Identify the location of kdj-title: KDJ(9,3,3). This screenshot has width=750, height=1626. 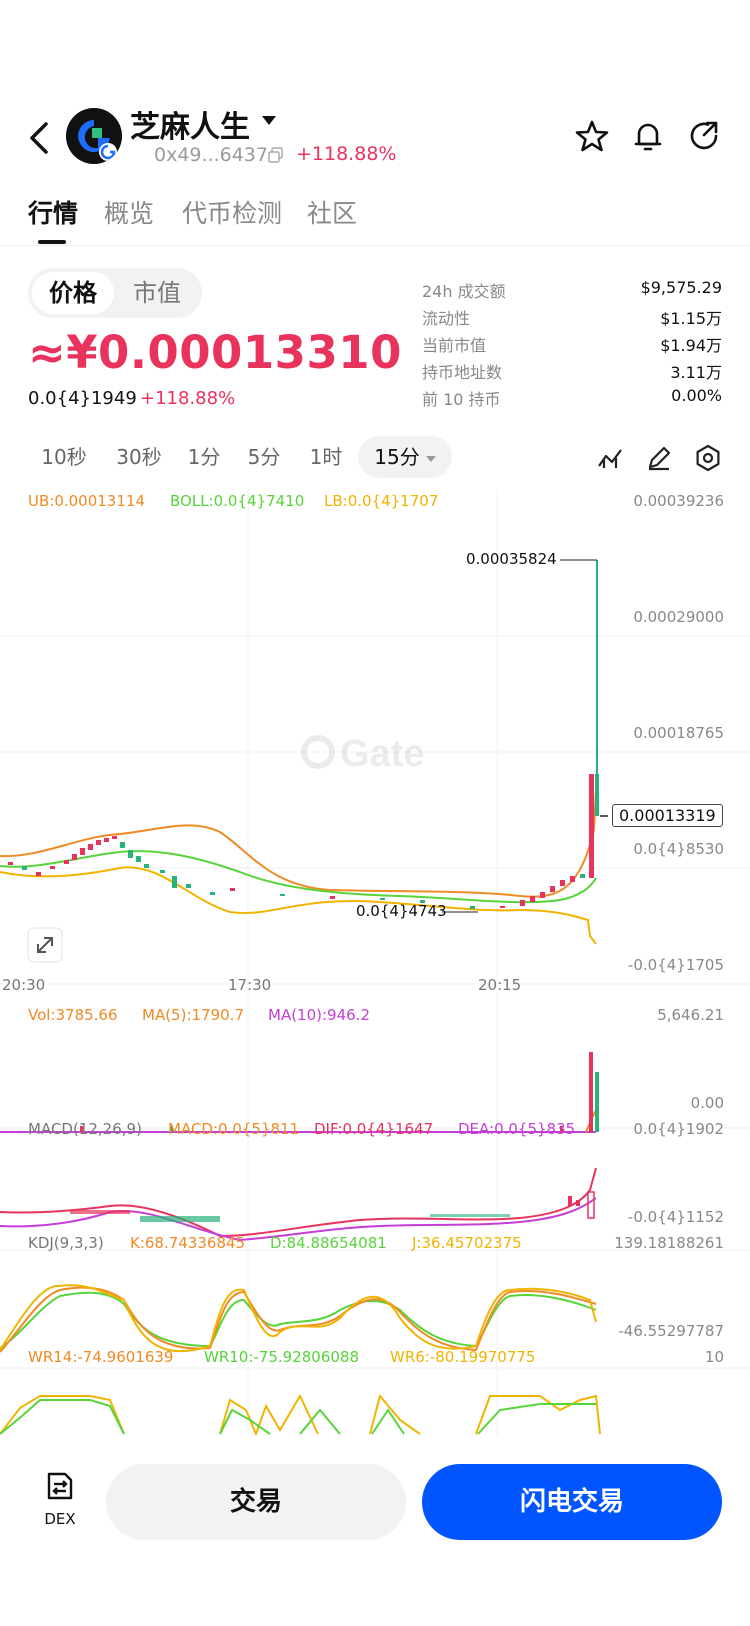
(66, 1243).